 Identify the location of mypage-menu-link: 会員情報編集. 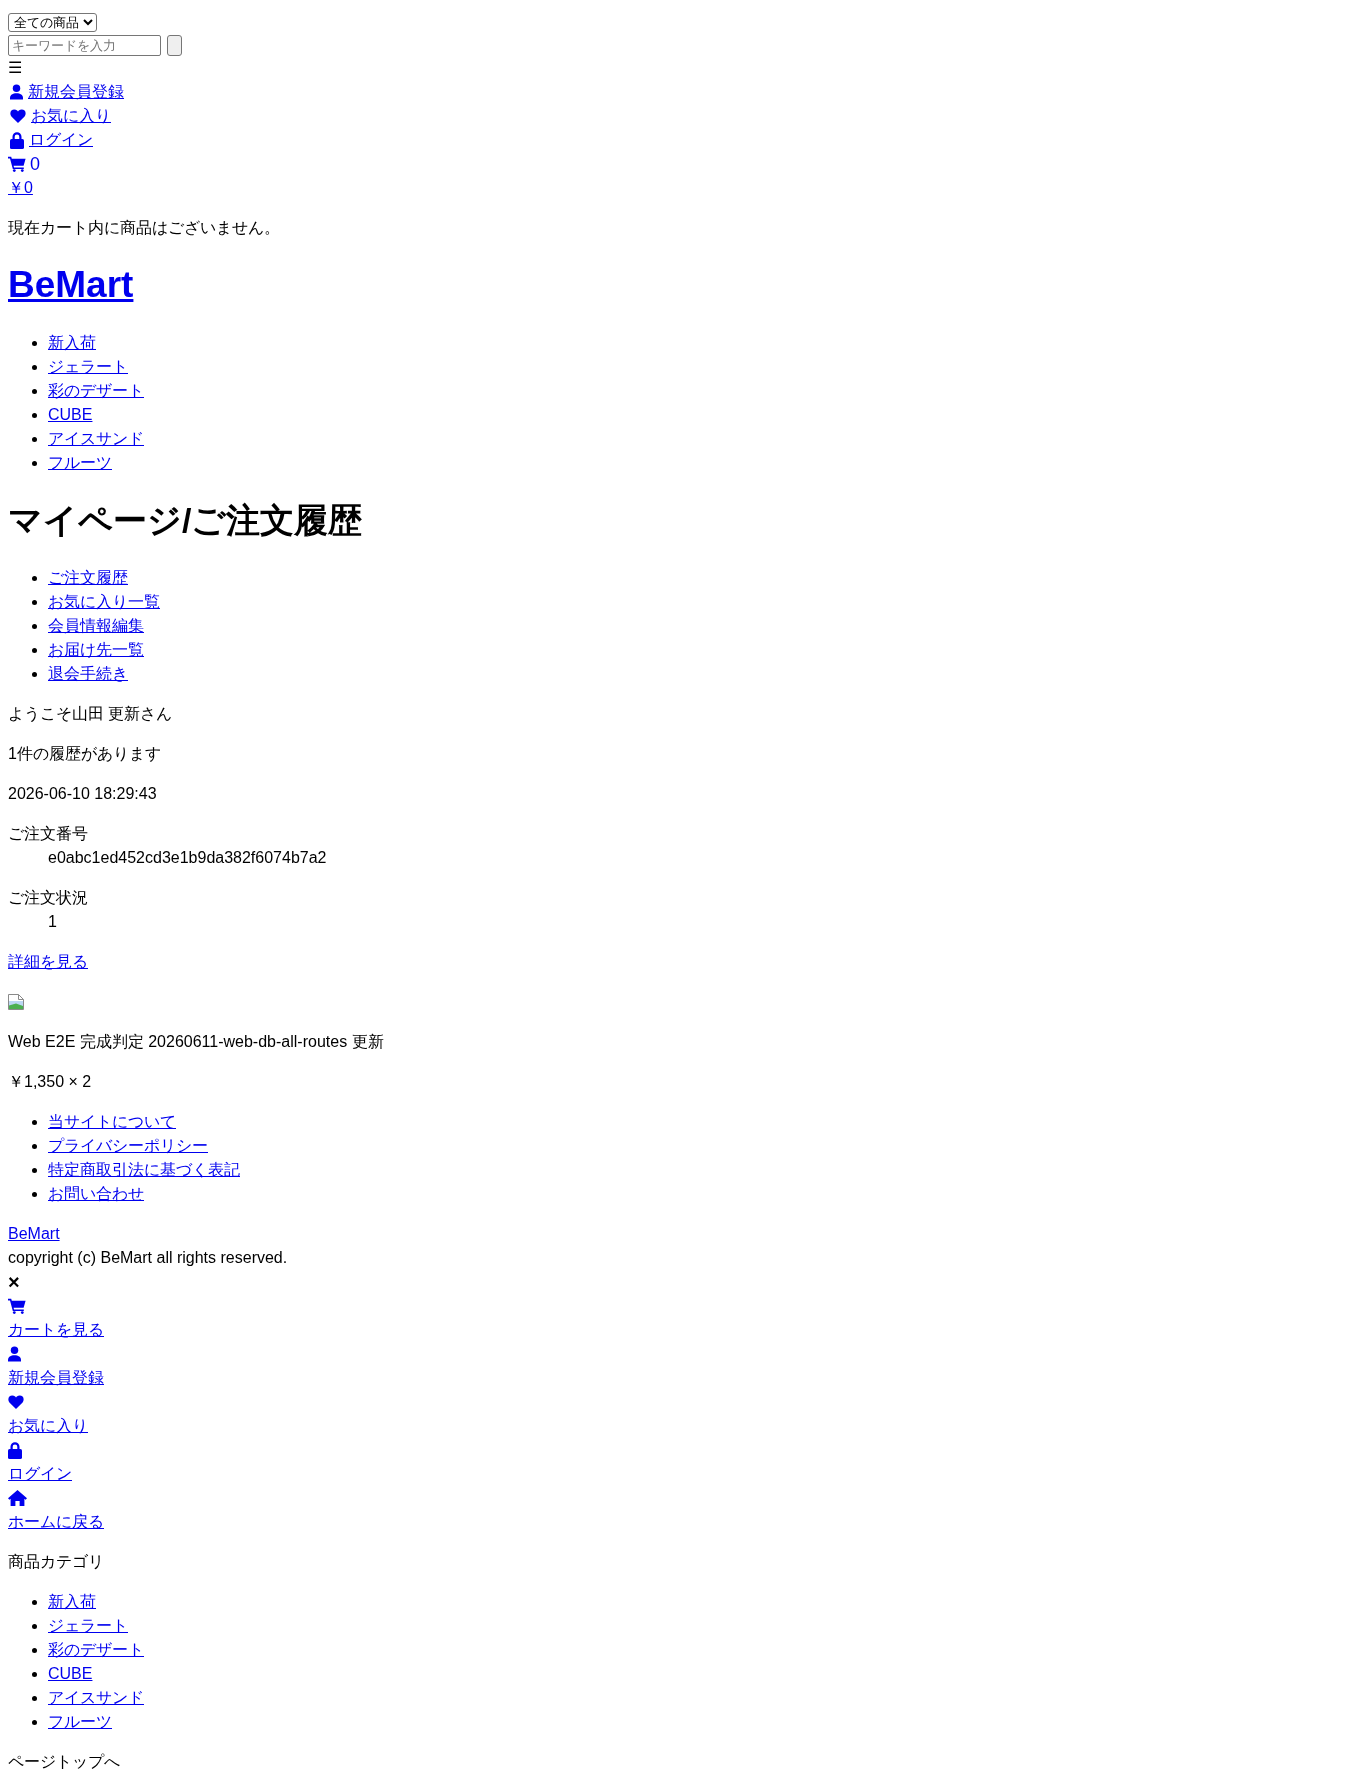
(96, 626).